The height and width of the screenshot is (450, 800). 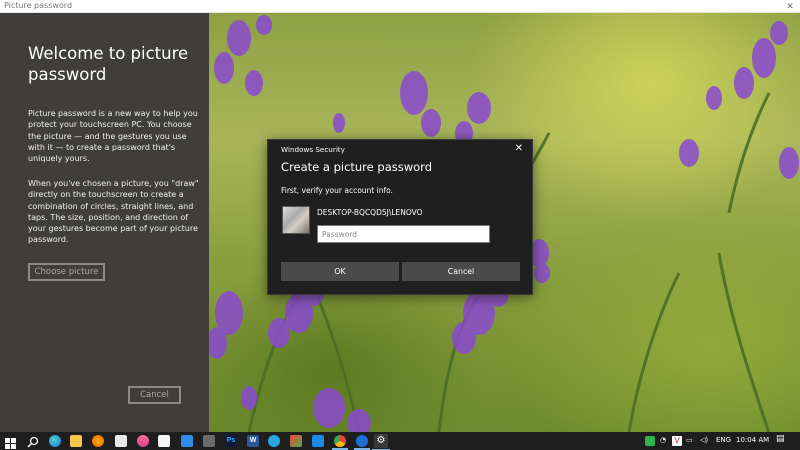 I want to click on dialog-heading: Create a picture password, so click(x=356, y=167).